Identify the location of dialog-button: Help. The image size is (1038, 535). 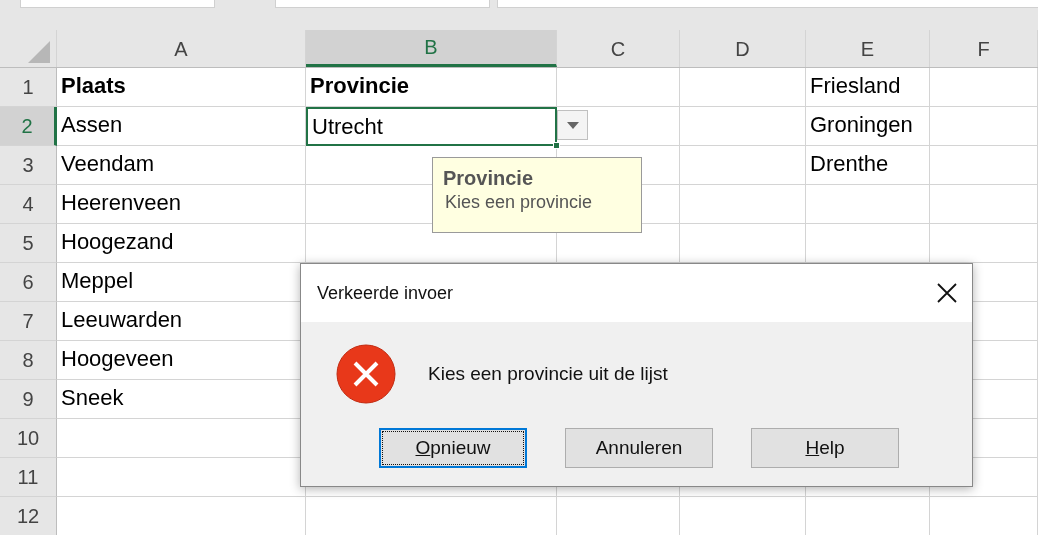
(825, 448).